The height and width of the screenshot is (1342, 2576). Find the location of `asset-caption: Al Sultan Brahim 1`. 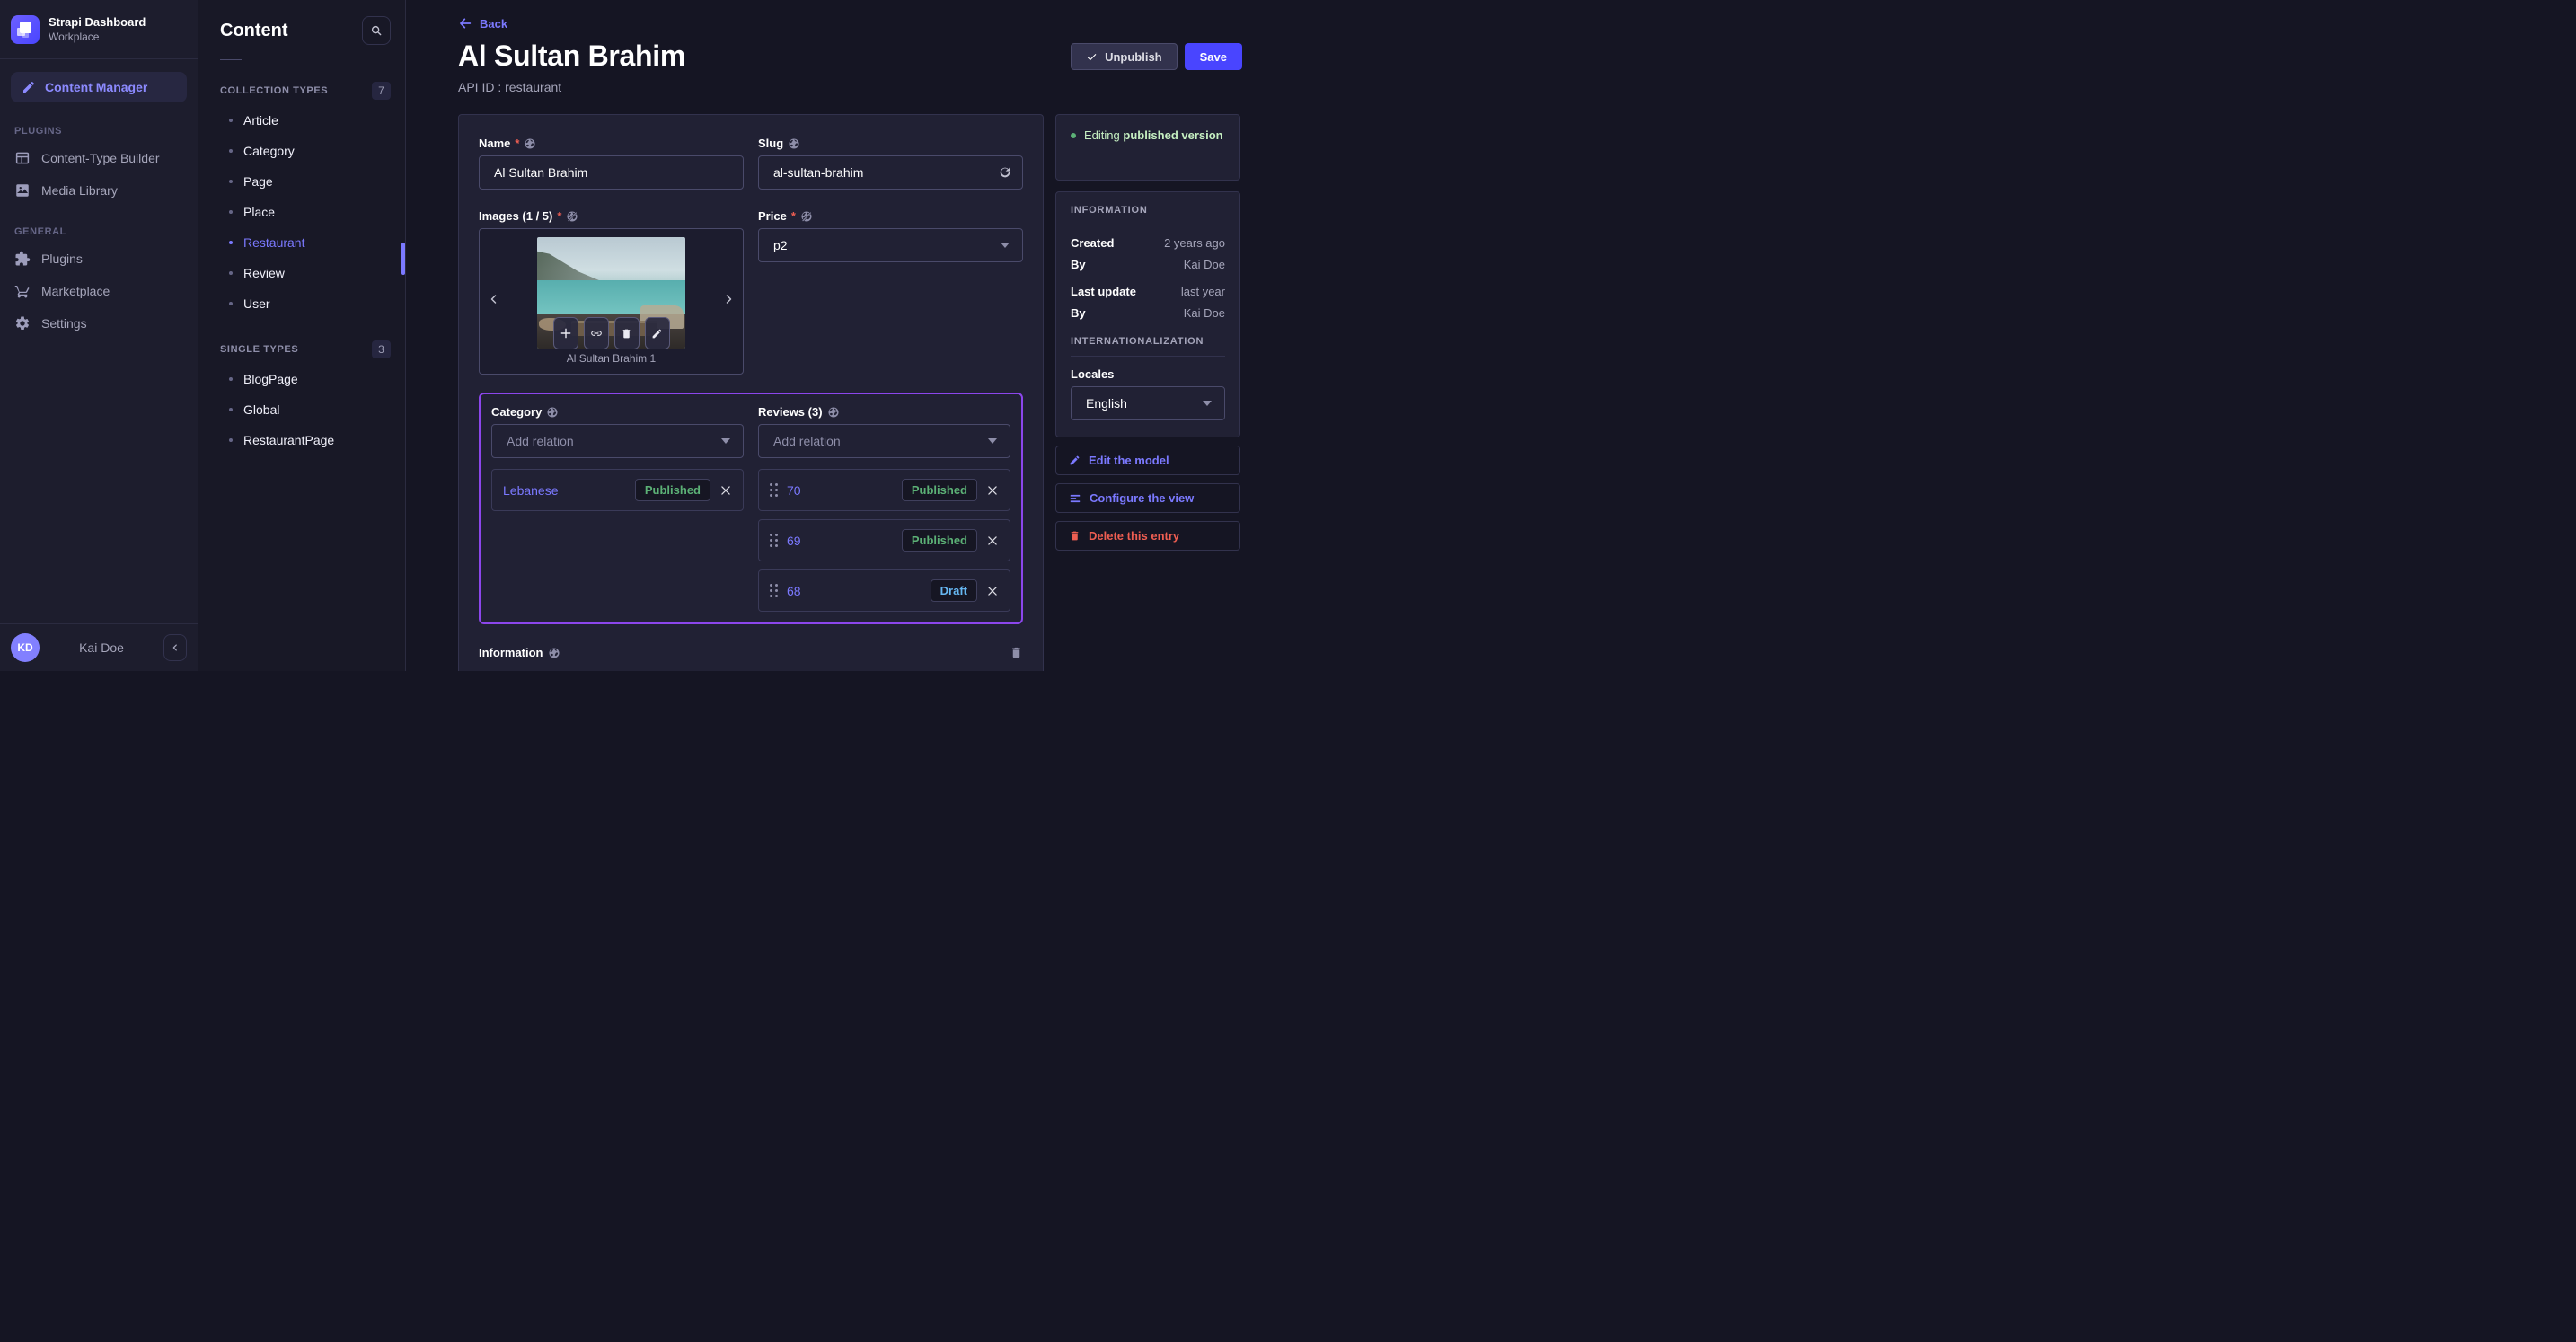

asset-caption: Al Sultan Brahim 1 is located at coordinates (611, 358).